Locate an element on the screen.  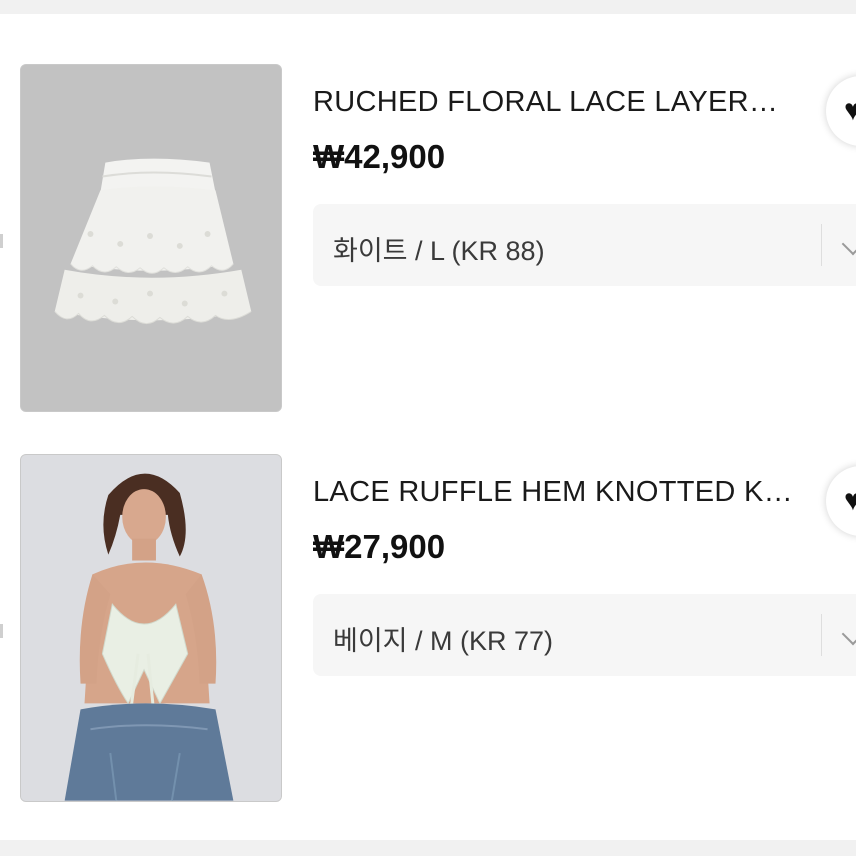
option-value: 베이지 / M (KR 77) is located at coordinates (443, 641).